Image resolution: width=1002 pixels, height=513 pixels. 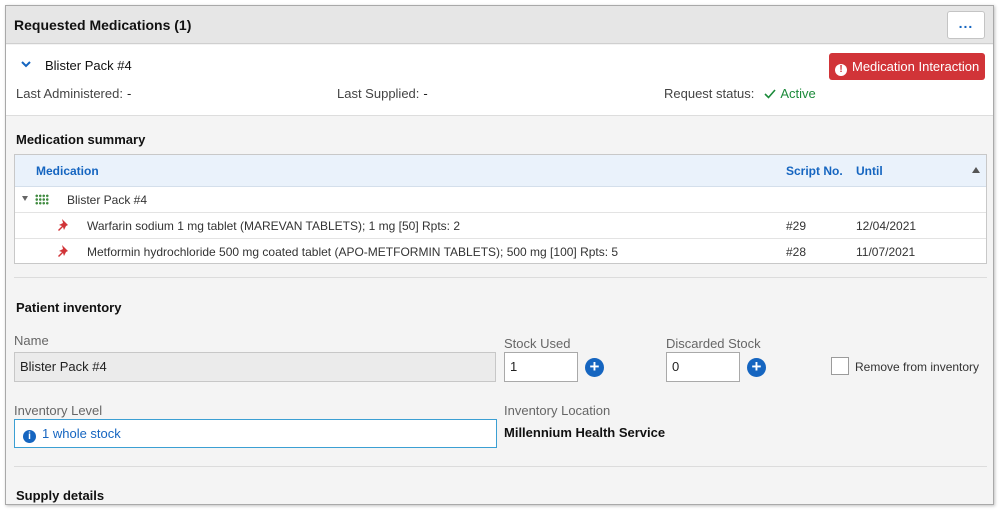 What do you see at coordinates (69, 307) in the screenshot?
I see `patient-inventory-title: Patient inventory` at bounding box center [69, 307].